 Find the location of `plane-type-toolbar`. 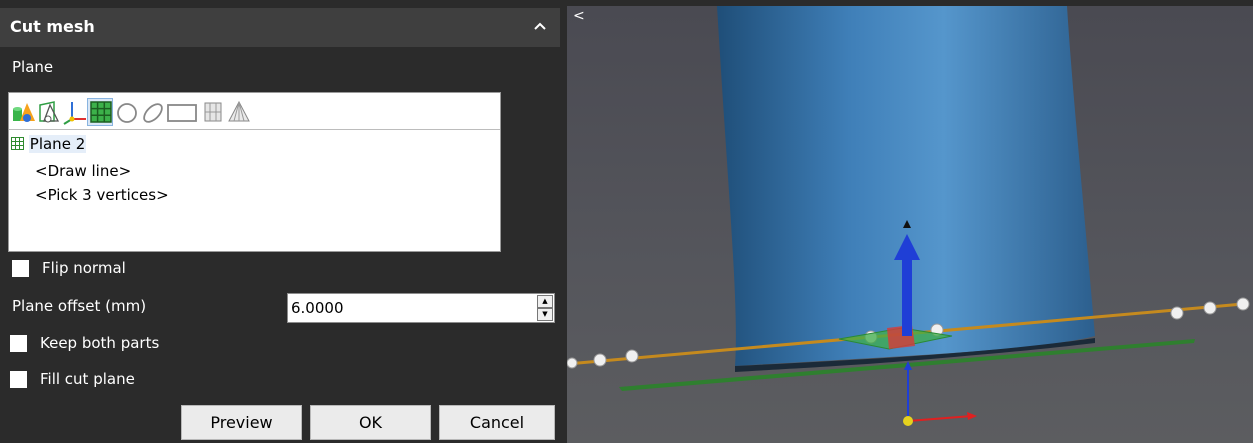

plane-type-toolbar is located at coordinates (254, 111).